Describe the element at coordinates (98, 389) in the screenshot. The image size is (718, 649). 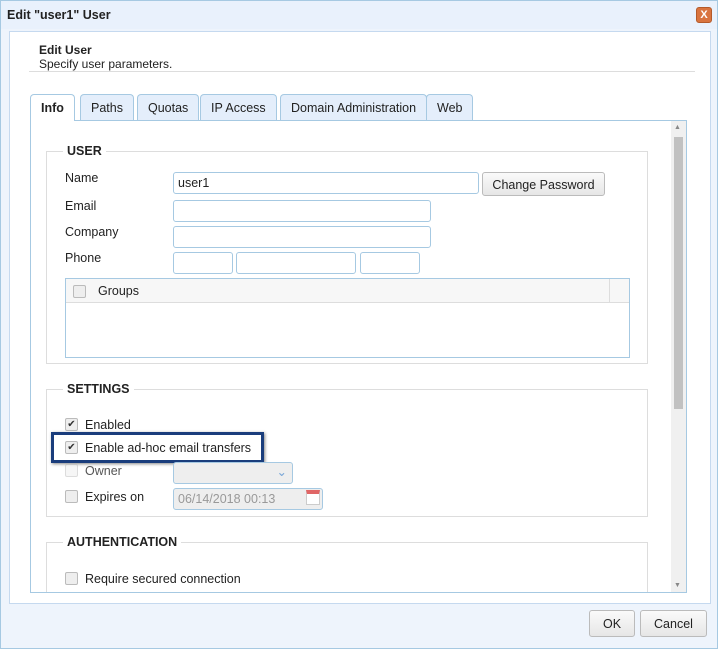
I see `settings-legend: SETTINGS` at that location.